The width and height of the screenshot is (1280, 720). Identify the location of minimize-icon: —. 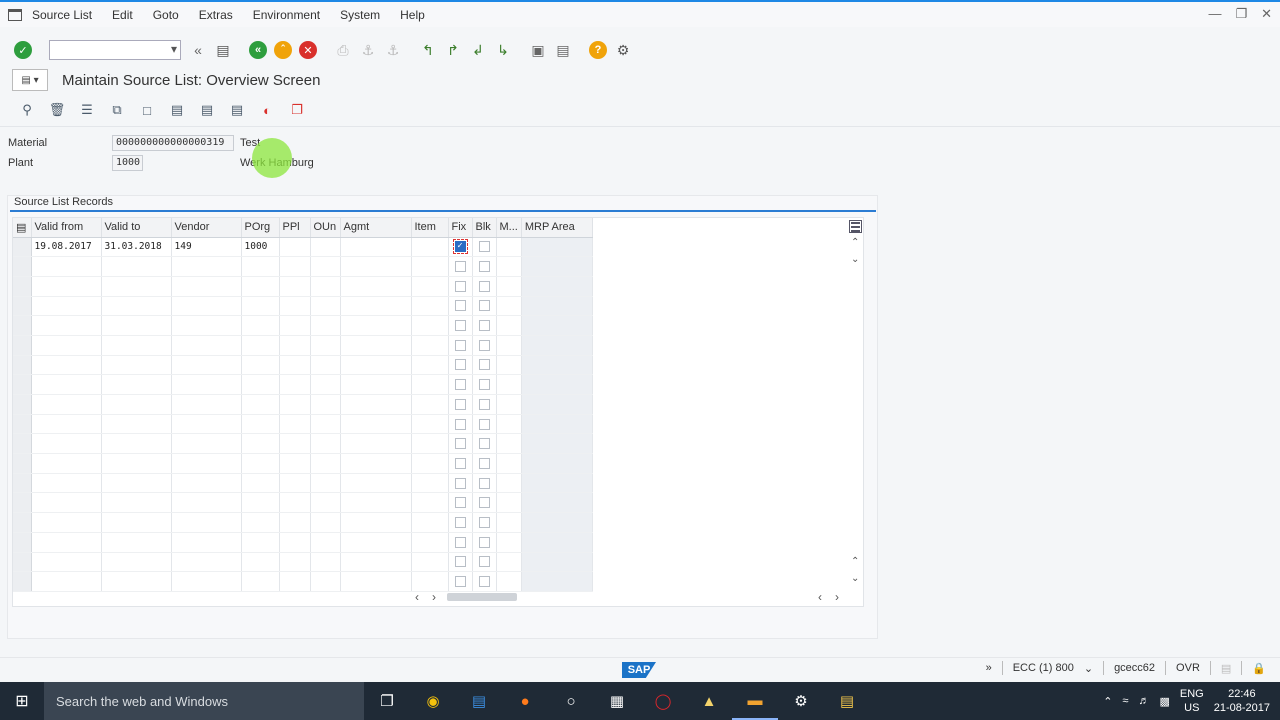
(1214, 14).